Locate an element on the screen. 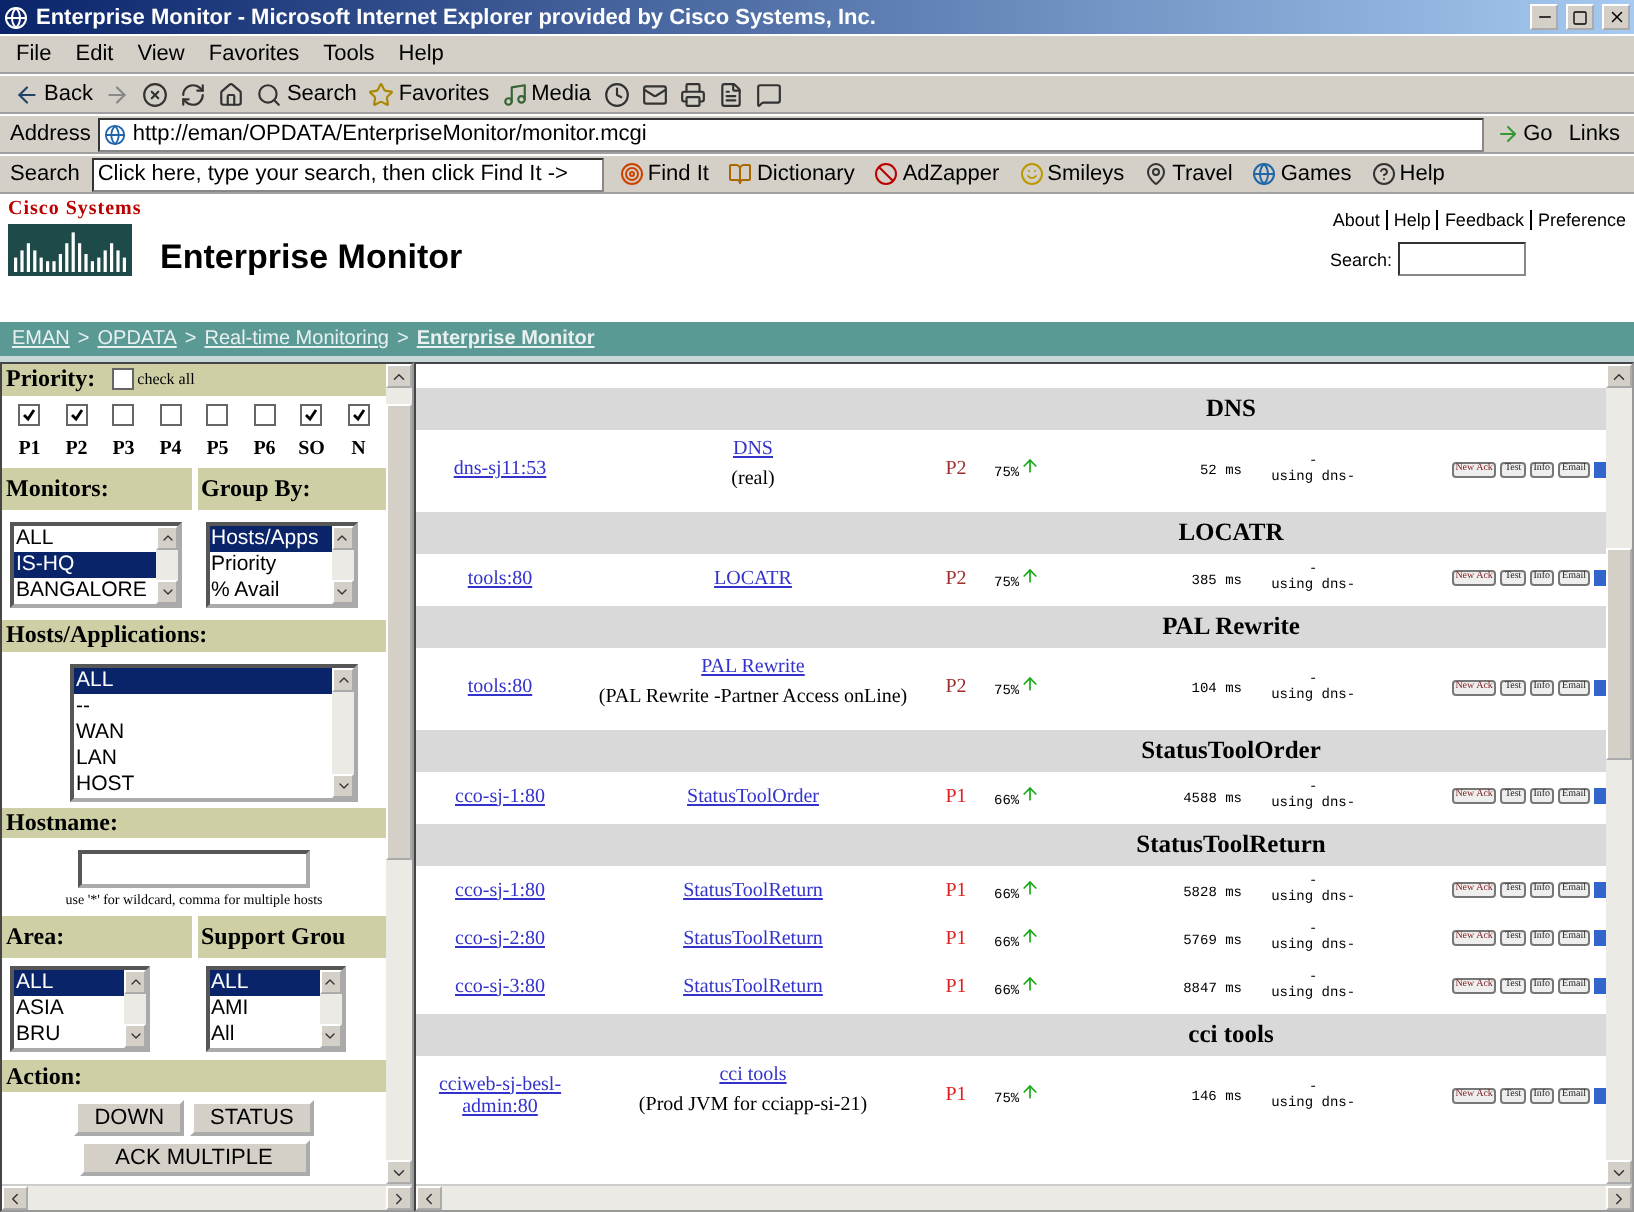 The image size is (1634, 1212). search-toolbar-button: AdZapper is located at coordinates (937, 174).